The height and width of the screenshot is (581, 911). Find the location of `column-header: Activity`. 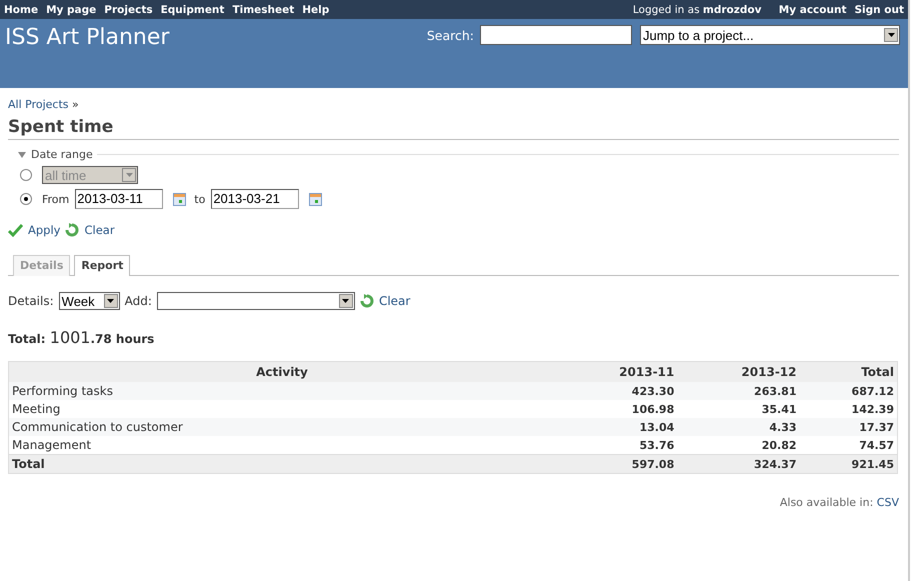

column-header: Activity is located at coordinates (281, 372).